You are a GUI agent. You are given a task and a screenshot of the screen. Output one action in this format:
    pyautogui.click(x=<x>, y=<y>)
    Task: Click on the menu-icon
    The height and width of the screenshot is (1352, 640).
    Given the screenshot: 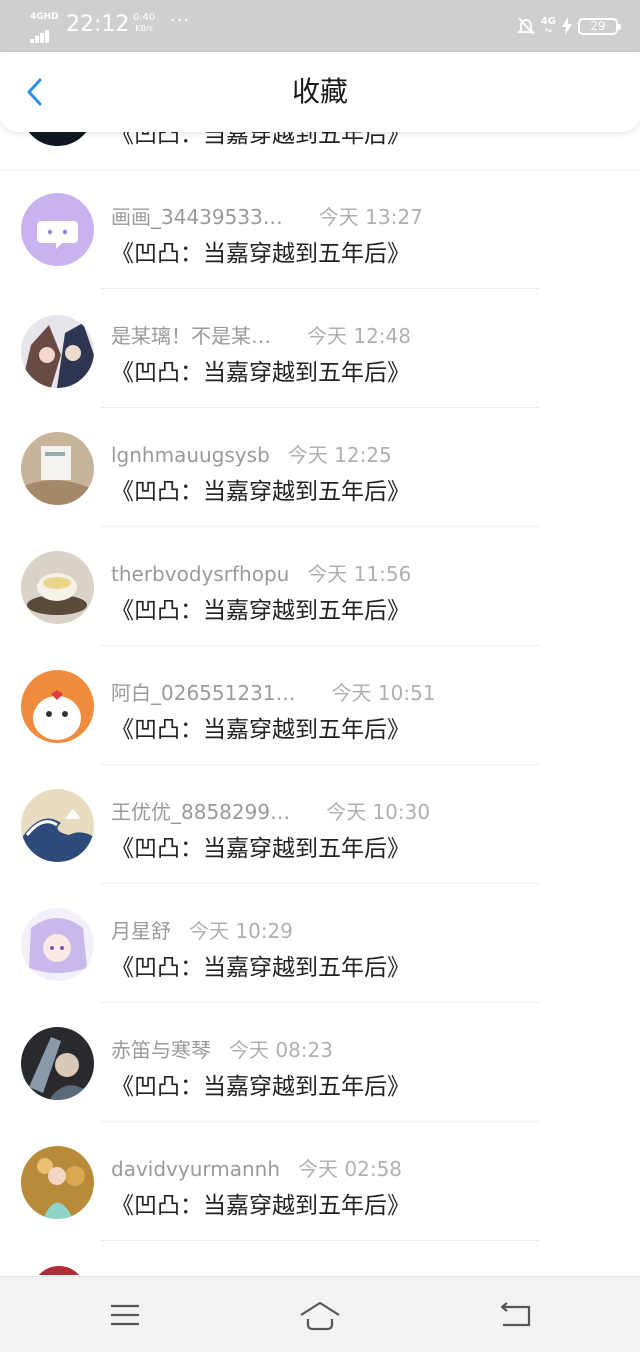 What is the action you would take?
    pyautogui.click(x=125, y=1315)
    